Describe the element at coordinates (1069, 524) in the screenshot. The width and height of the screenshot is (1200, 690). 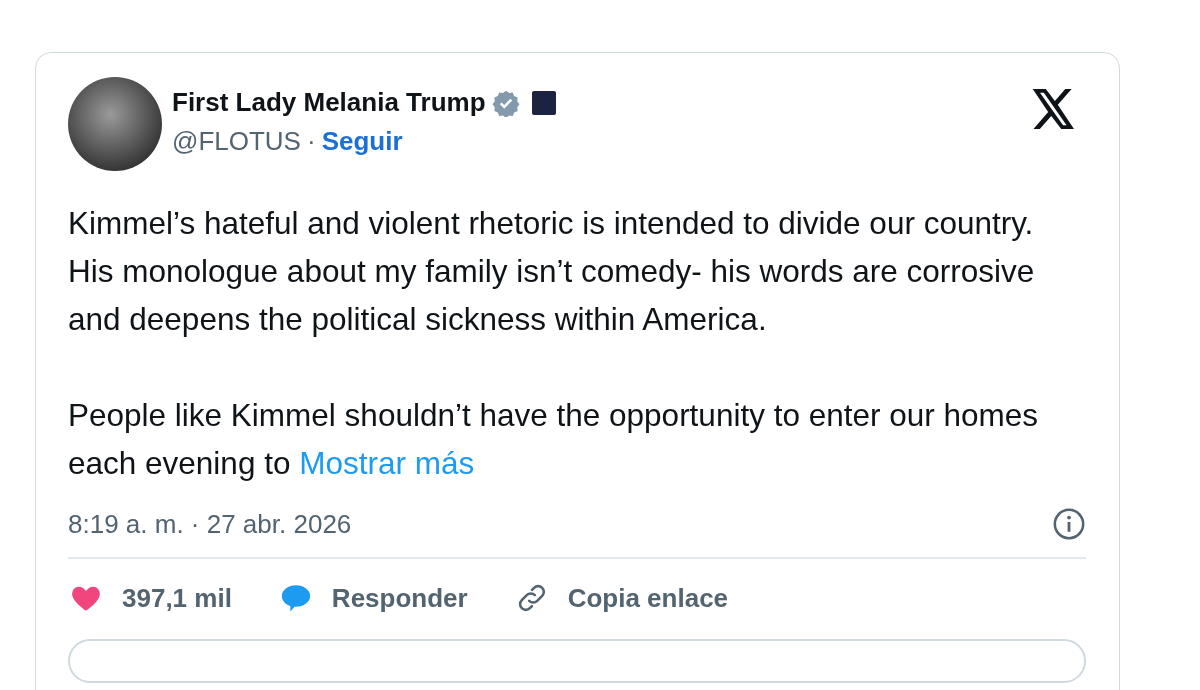
I see `info-icon` at that location.